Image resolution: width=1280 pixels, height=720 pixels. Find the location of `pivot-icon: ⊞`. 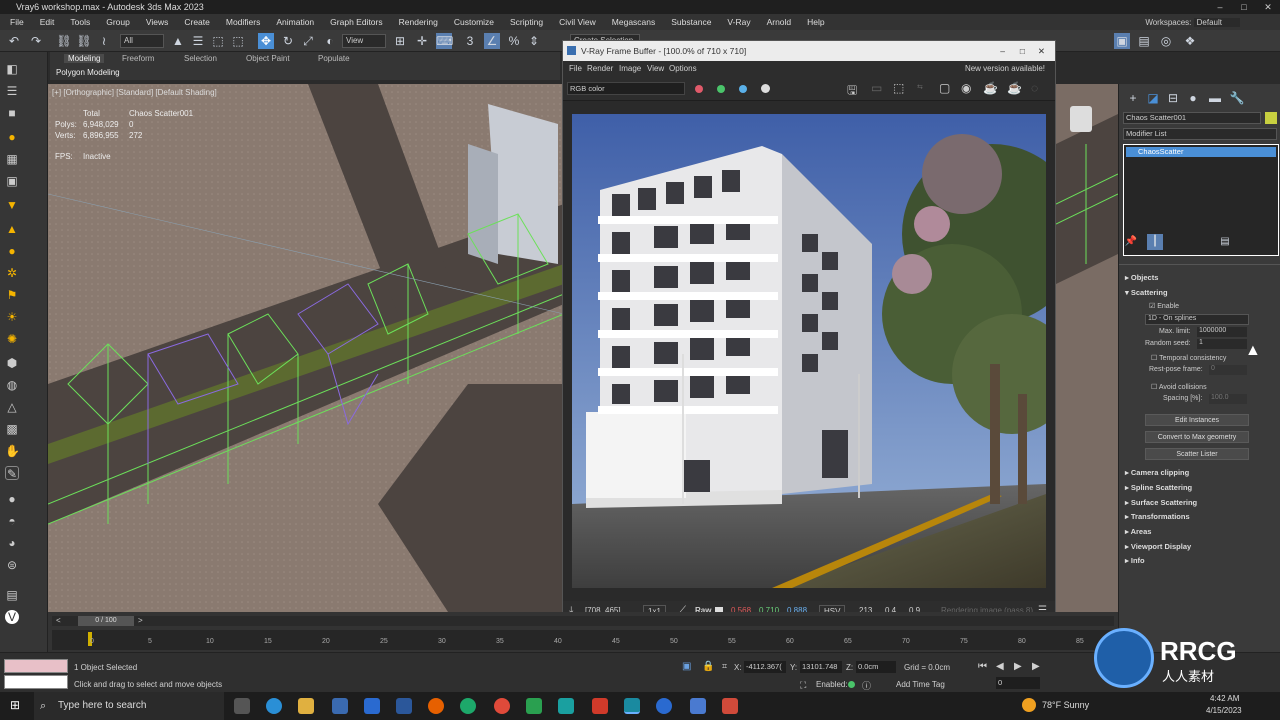

pivot-icon: ⊞ is located at coordinates (400, 41).